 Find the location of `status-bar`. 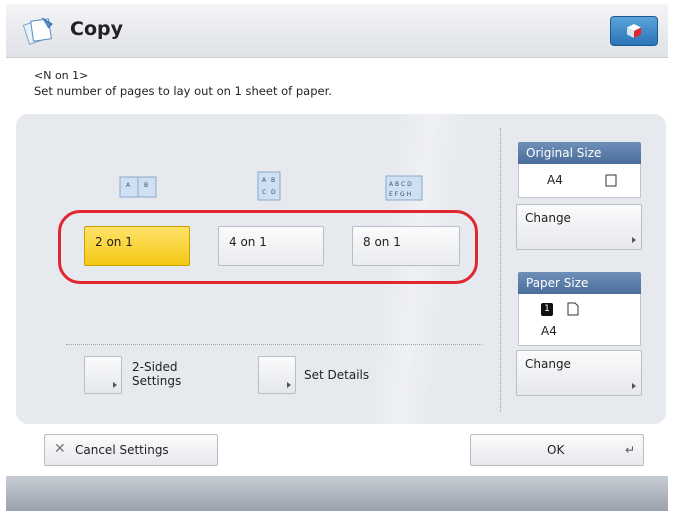

status-bar is located at coordinates (337, 493).